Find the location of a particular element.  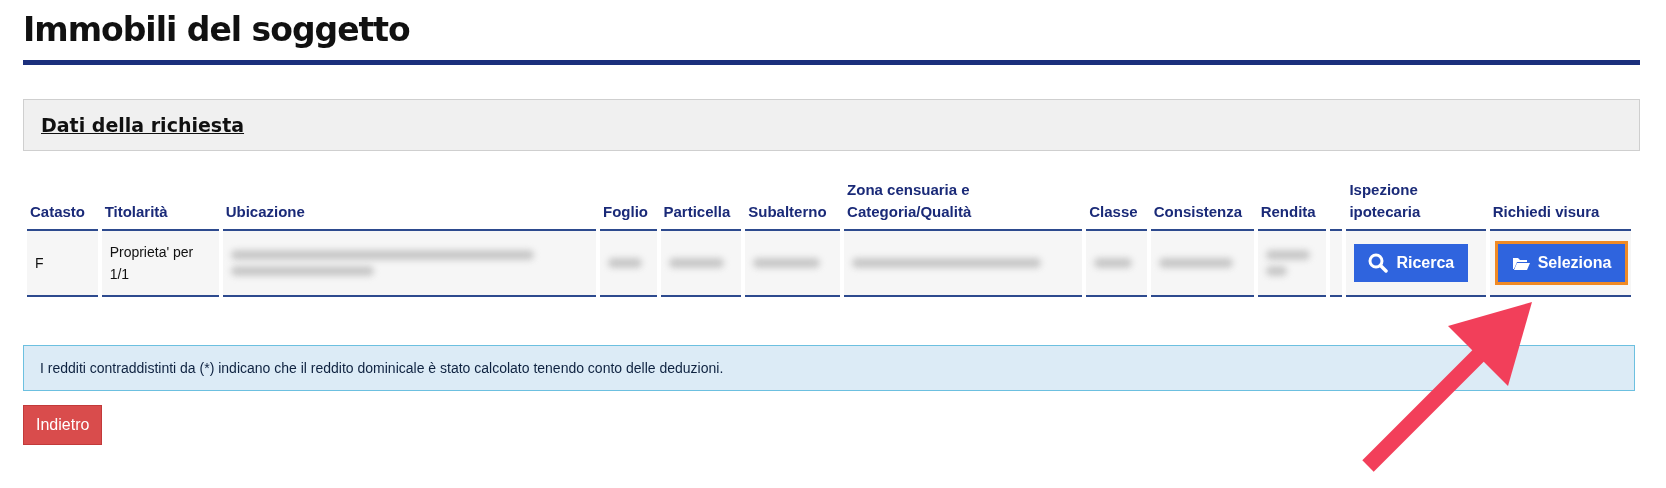

panel-title: Dati della richiesta is located at coordinates (143, 125).